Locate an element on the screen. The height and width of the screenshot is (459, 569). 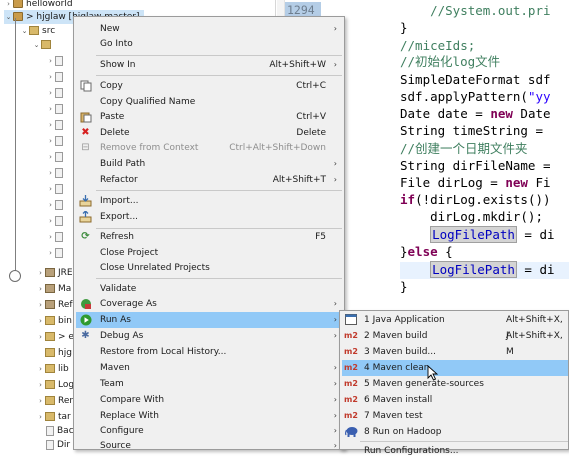
menu-item-close-unrelated-projects: Close Unrelated Projects is located at coordinates (209, 268).